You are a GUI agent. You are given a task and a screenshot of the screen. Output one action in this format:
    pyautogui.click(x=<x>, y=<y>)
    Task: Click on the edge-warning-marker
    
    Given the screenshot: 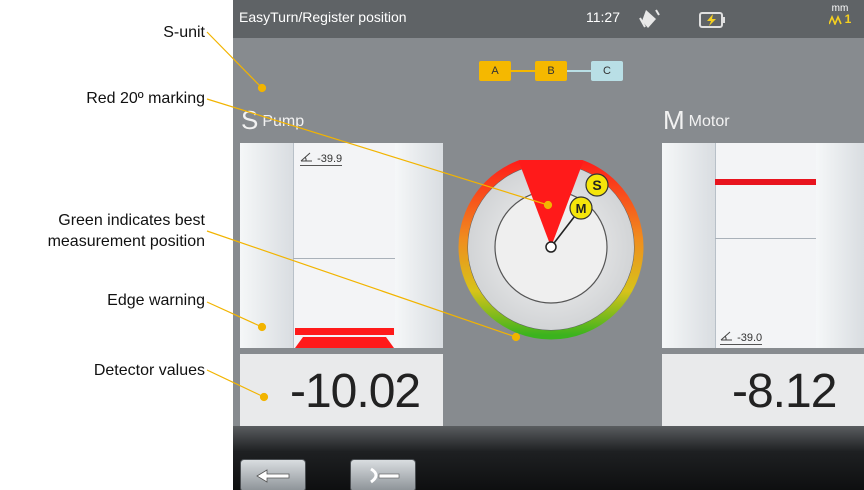 What is the action you would take?
    pyautogui.click(x=344, y=342)
    